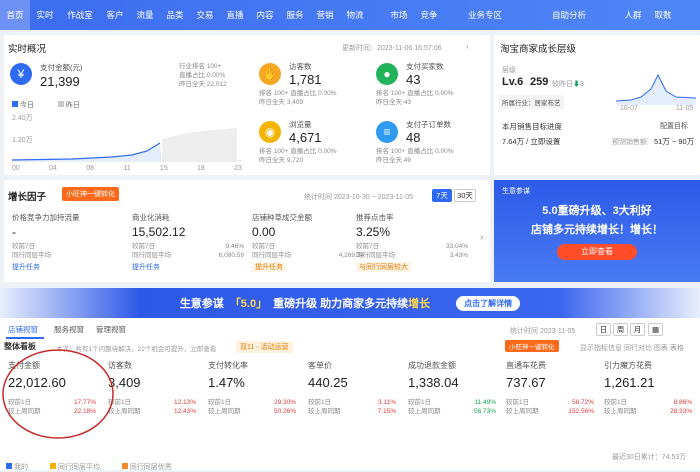  Describe the element at coordinates (127, 145) in the screenshot. I see `realtime-chart` at that location.